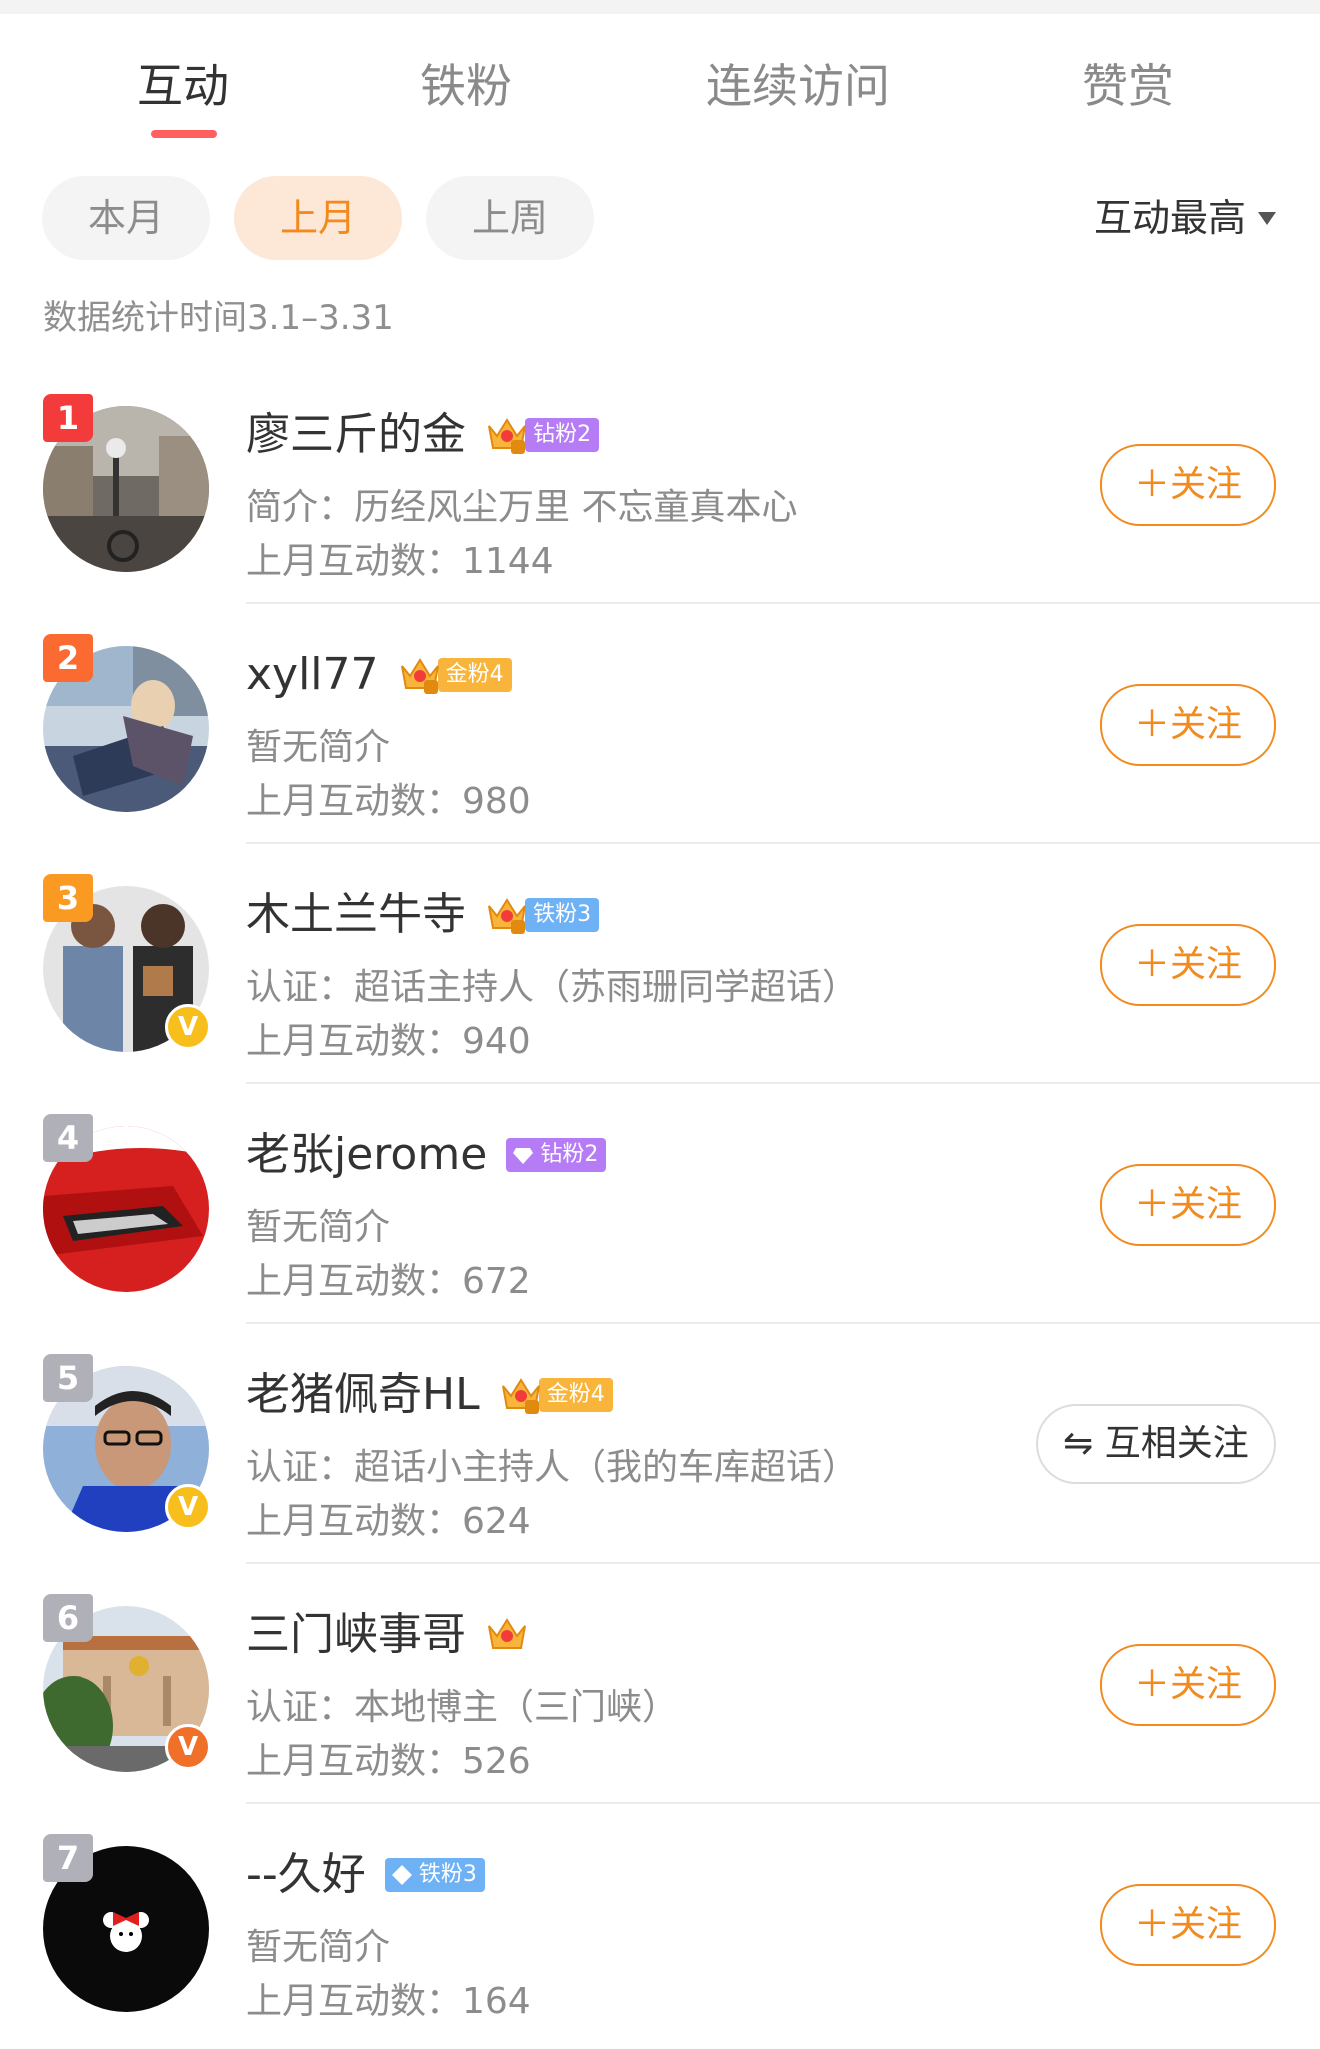 Image resolution: width=1320 pixels, height=2049 pixels. What do you see at coordinates (312, 675) in the screenshot?
I see `user-name: xyll77` at bounding box center [312, 675].